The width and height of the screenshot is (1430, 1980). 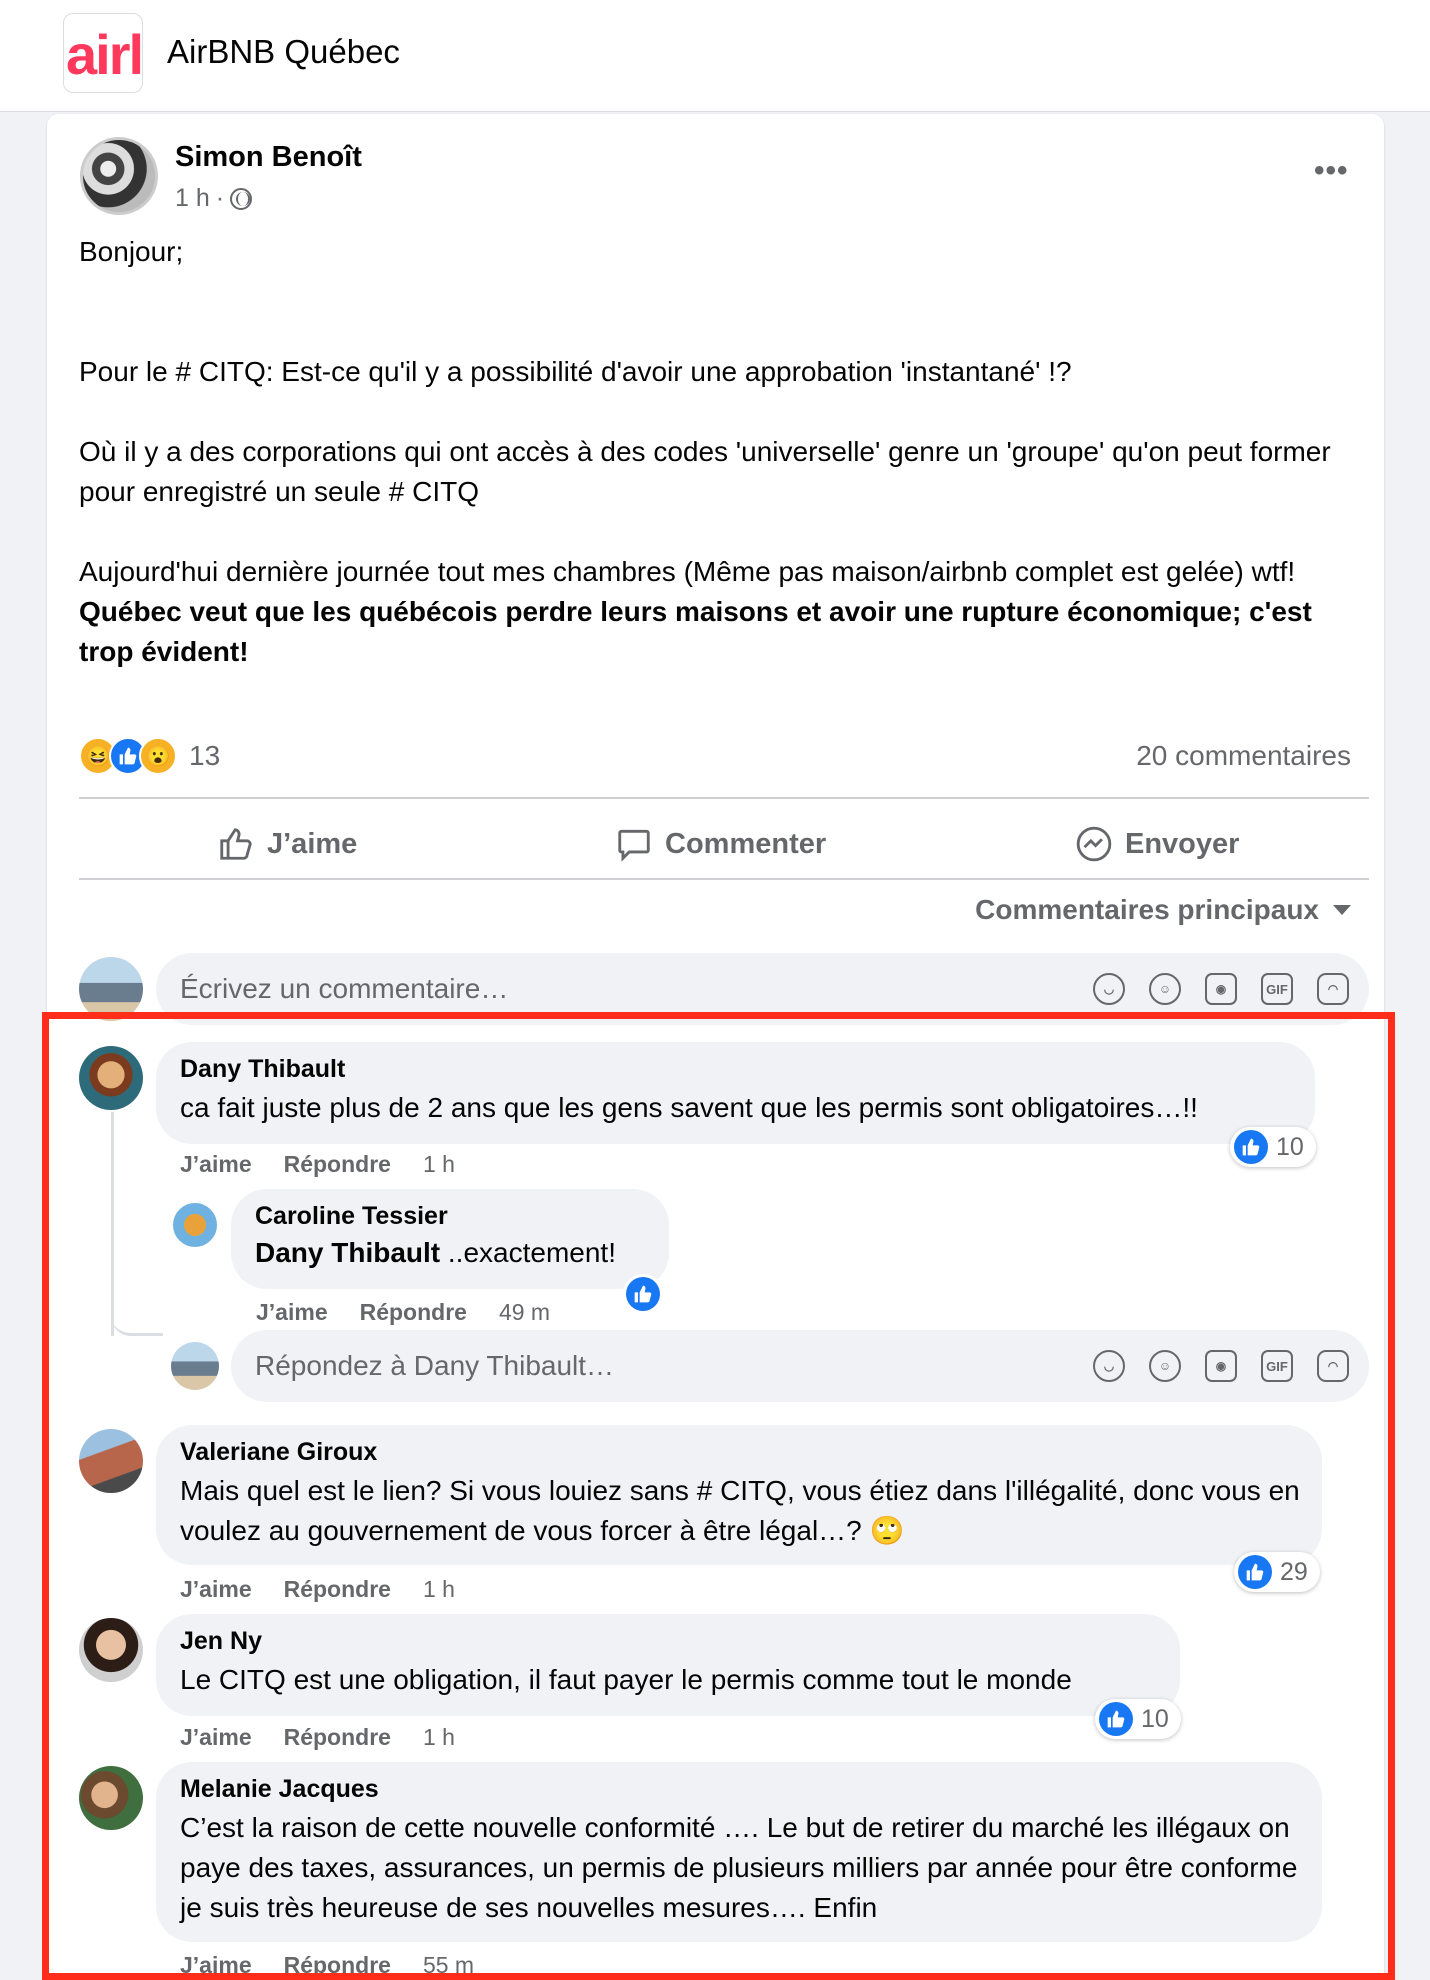 What do you see at coordinates (1157, 844) in the screenshot?
I see `send-button: Envoyer` at bounding box center [1157, 844].